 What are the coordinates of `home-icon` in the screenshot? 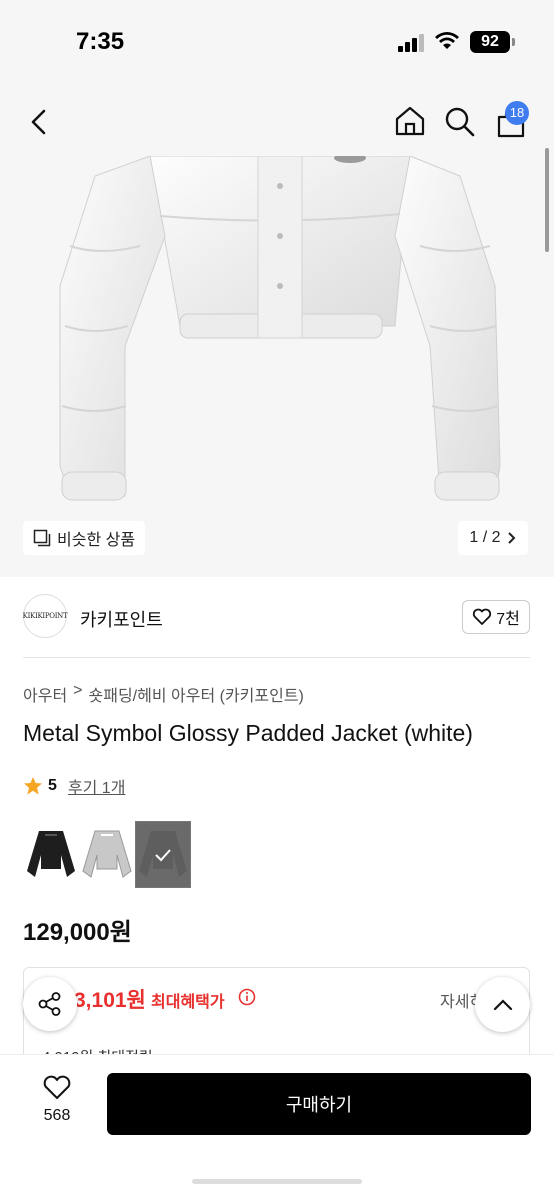 It's located at (410, 121).